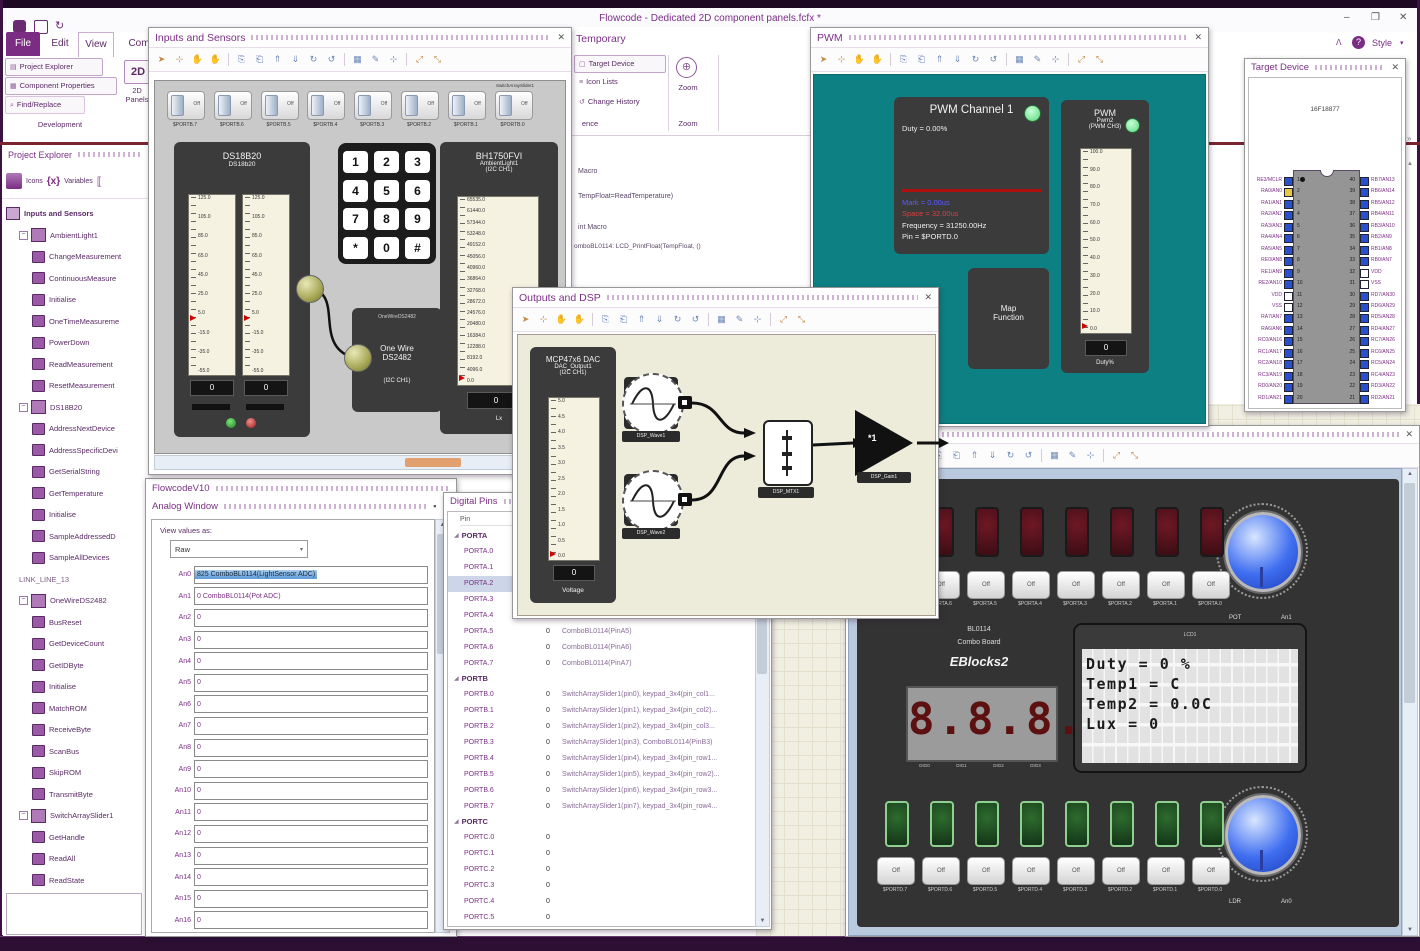 Image resolution: width=1420 pixels, height=951 pixels. What do you see at coordinates (992, 455) in the screenshot?
I see `lower-icon: ⇓` at bounding box center [992, 455].